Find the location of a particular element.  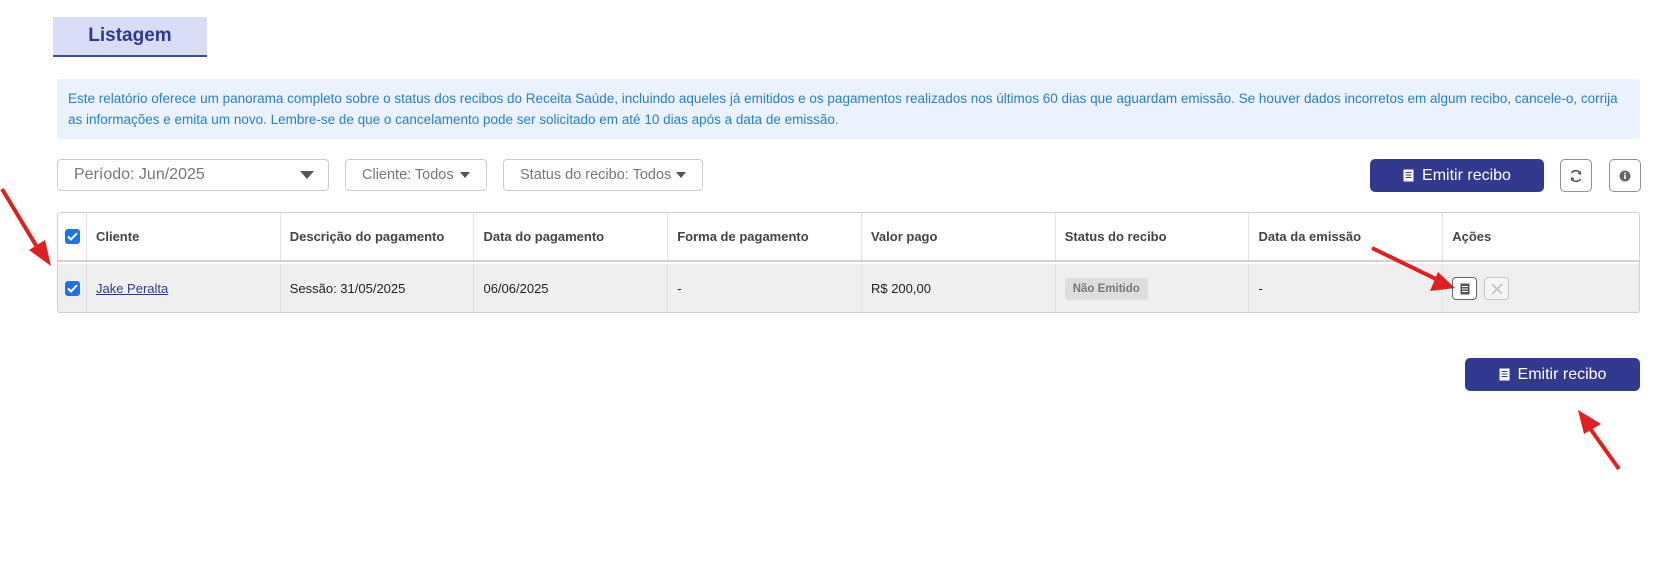

cell-payment-method: - is located at coordinates (765, 288).